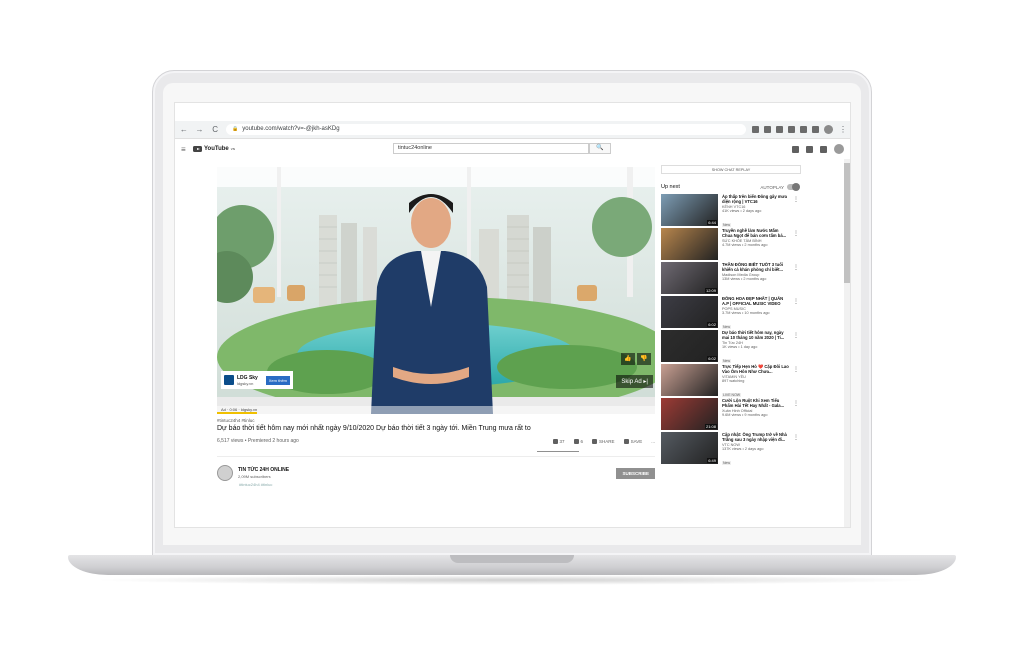  I want to click on create-video-icon, so click(795, 149).